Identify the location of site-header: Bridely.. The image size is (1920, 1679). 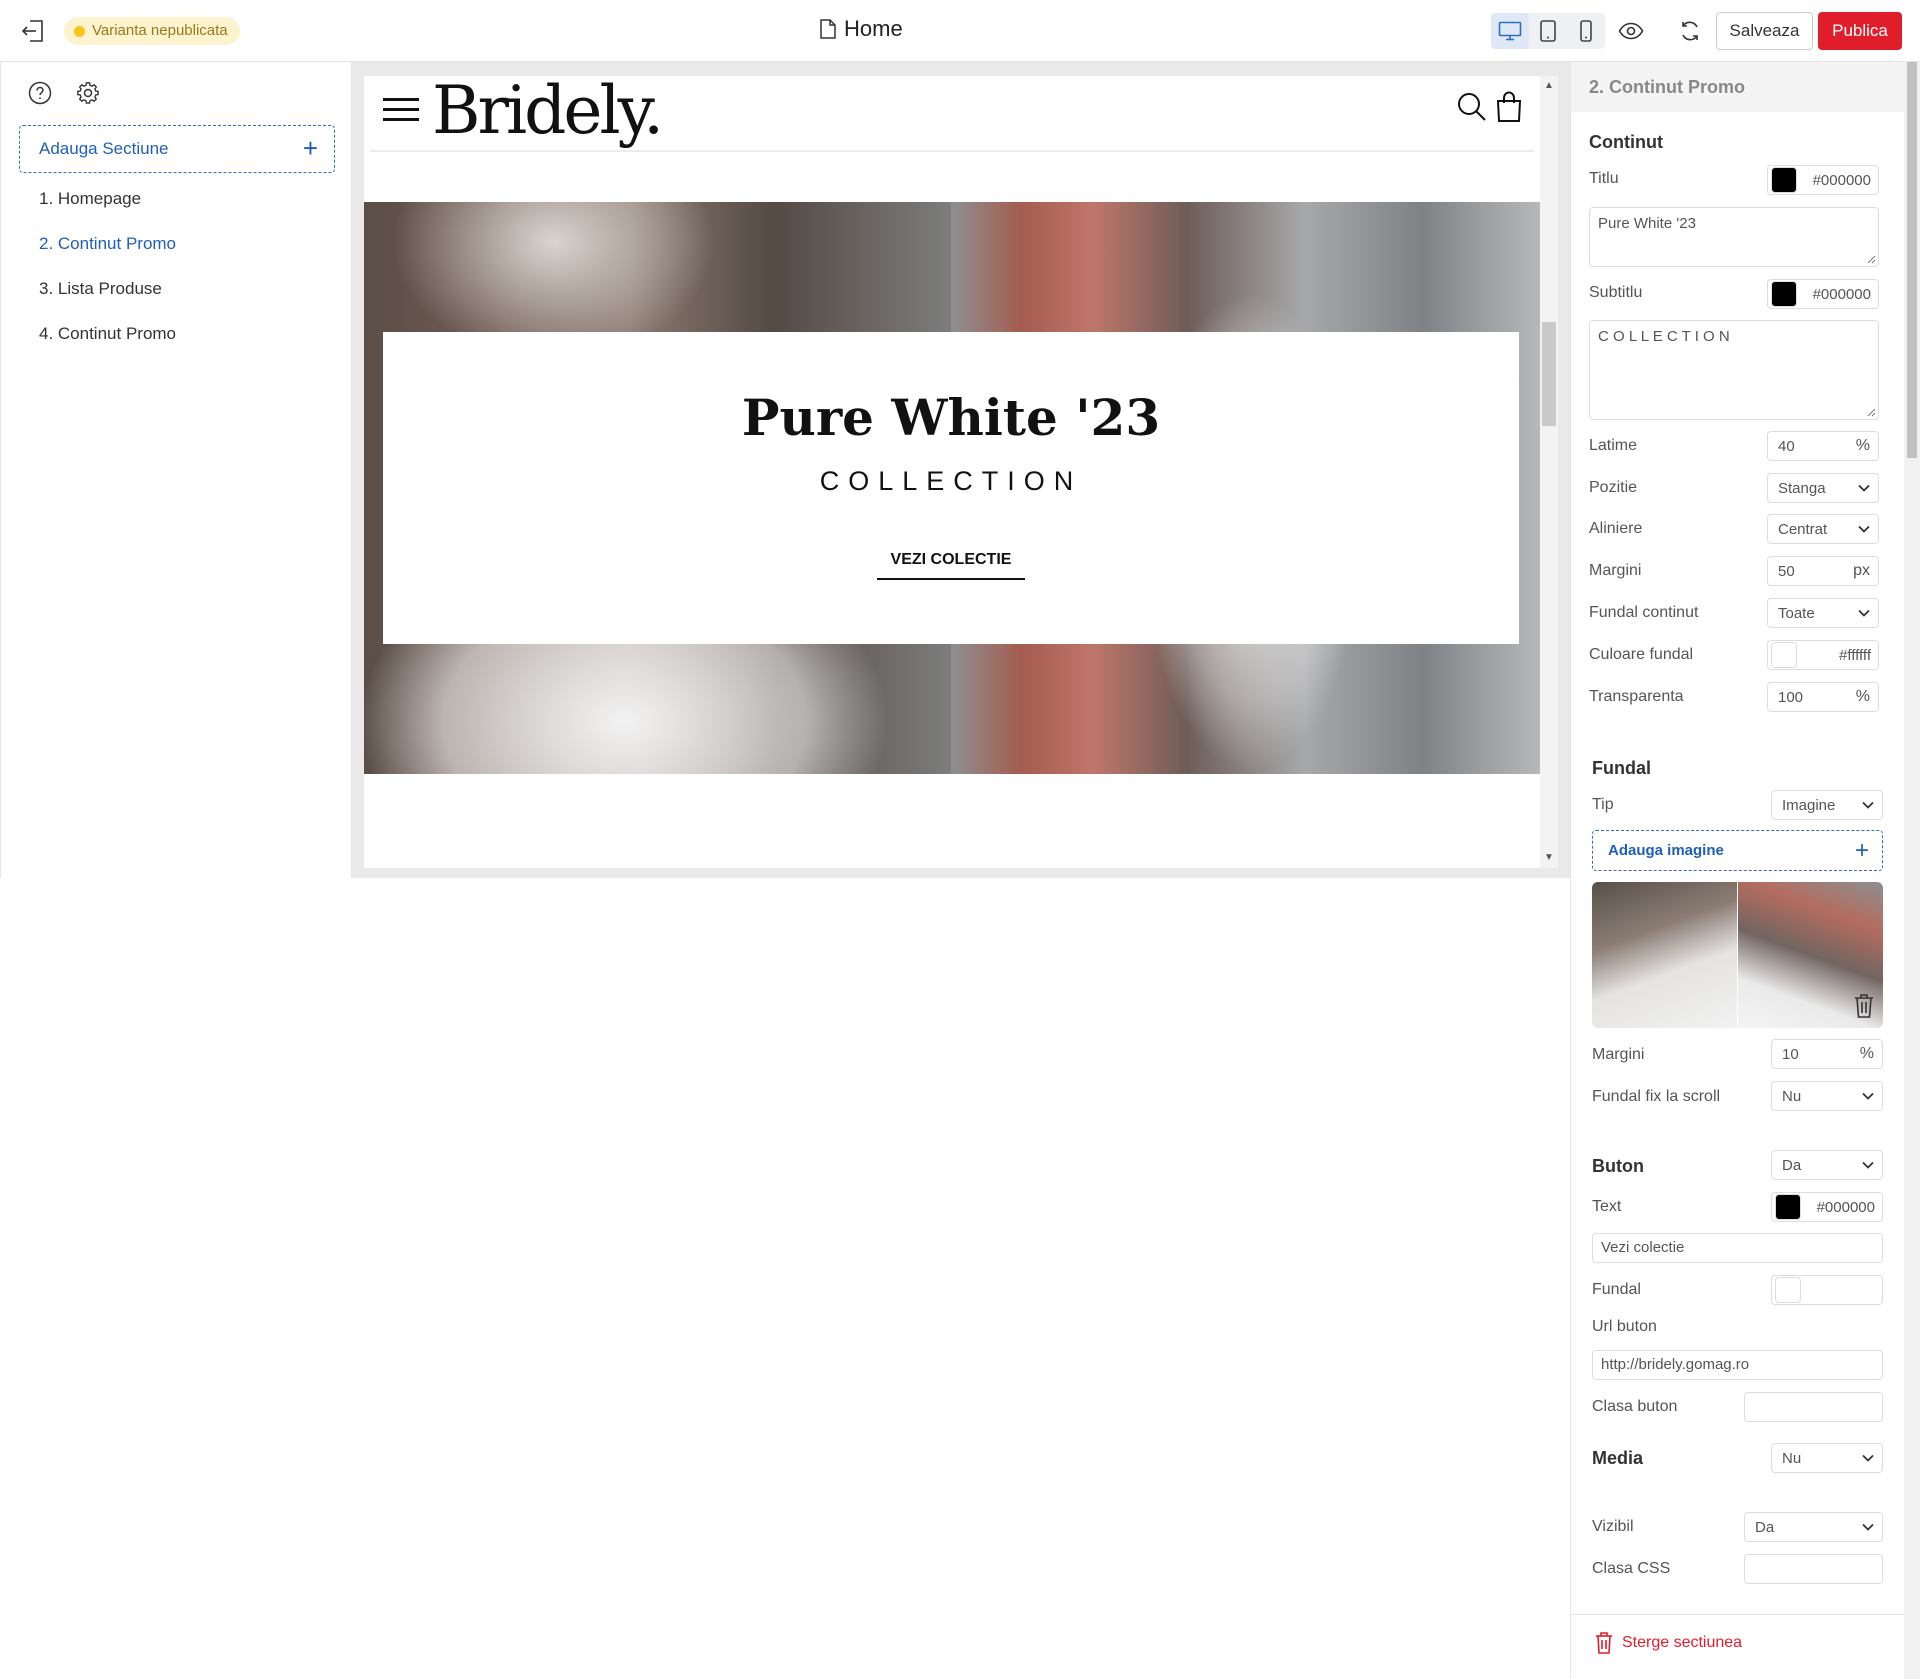
(952, 114).